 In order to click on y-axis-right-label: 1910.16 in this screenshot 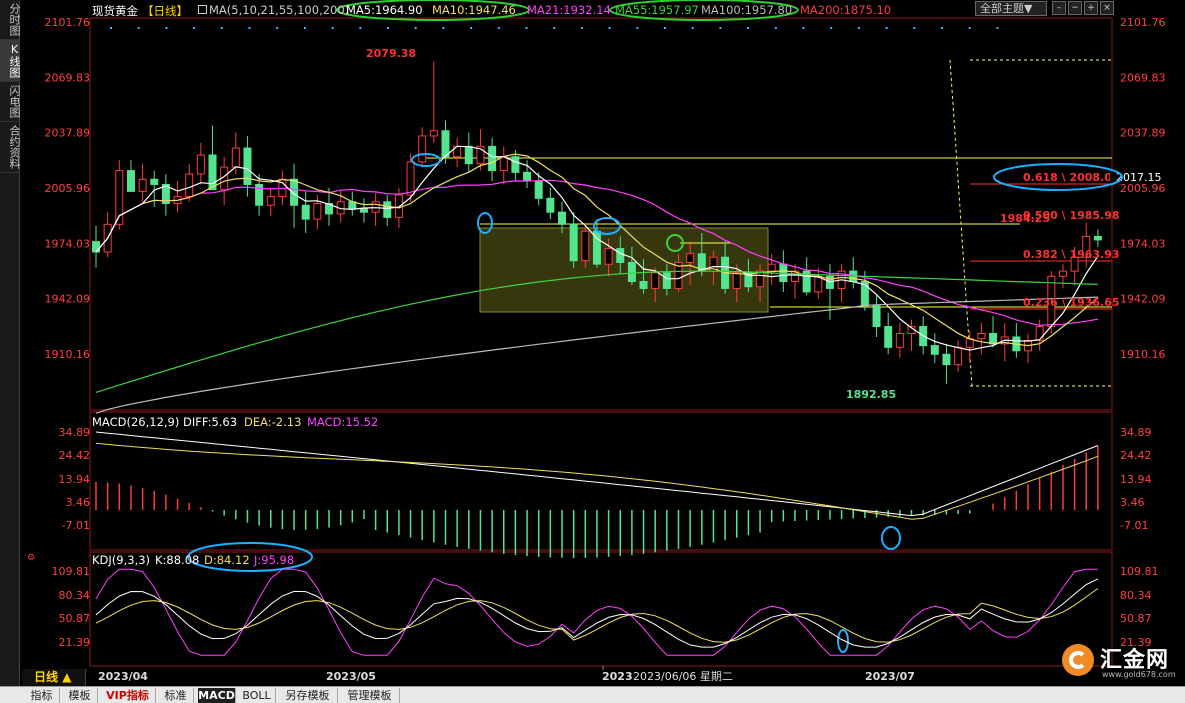, I will do `click(1143, 354)`.